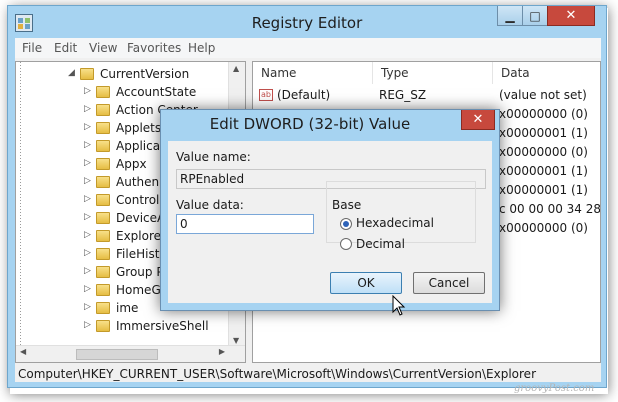  Describe the element at coordinates (141, 218) in the screenshot. I see `tree-node-label: DeviceA` at that location.